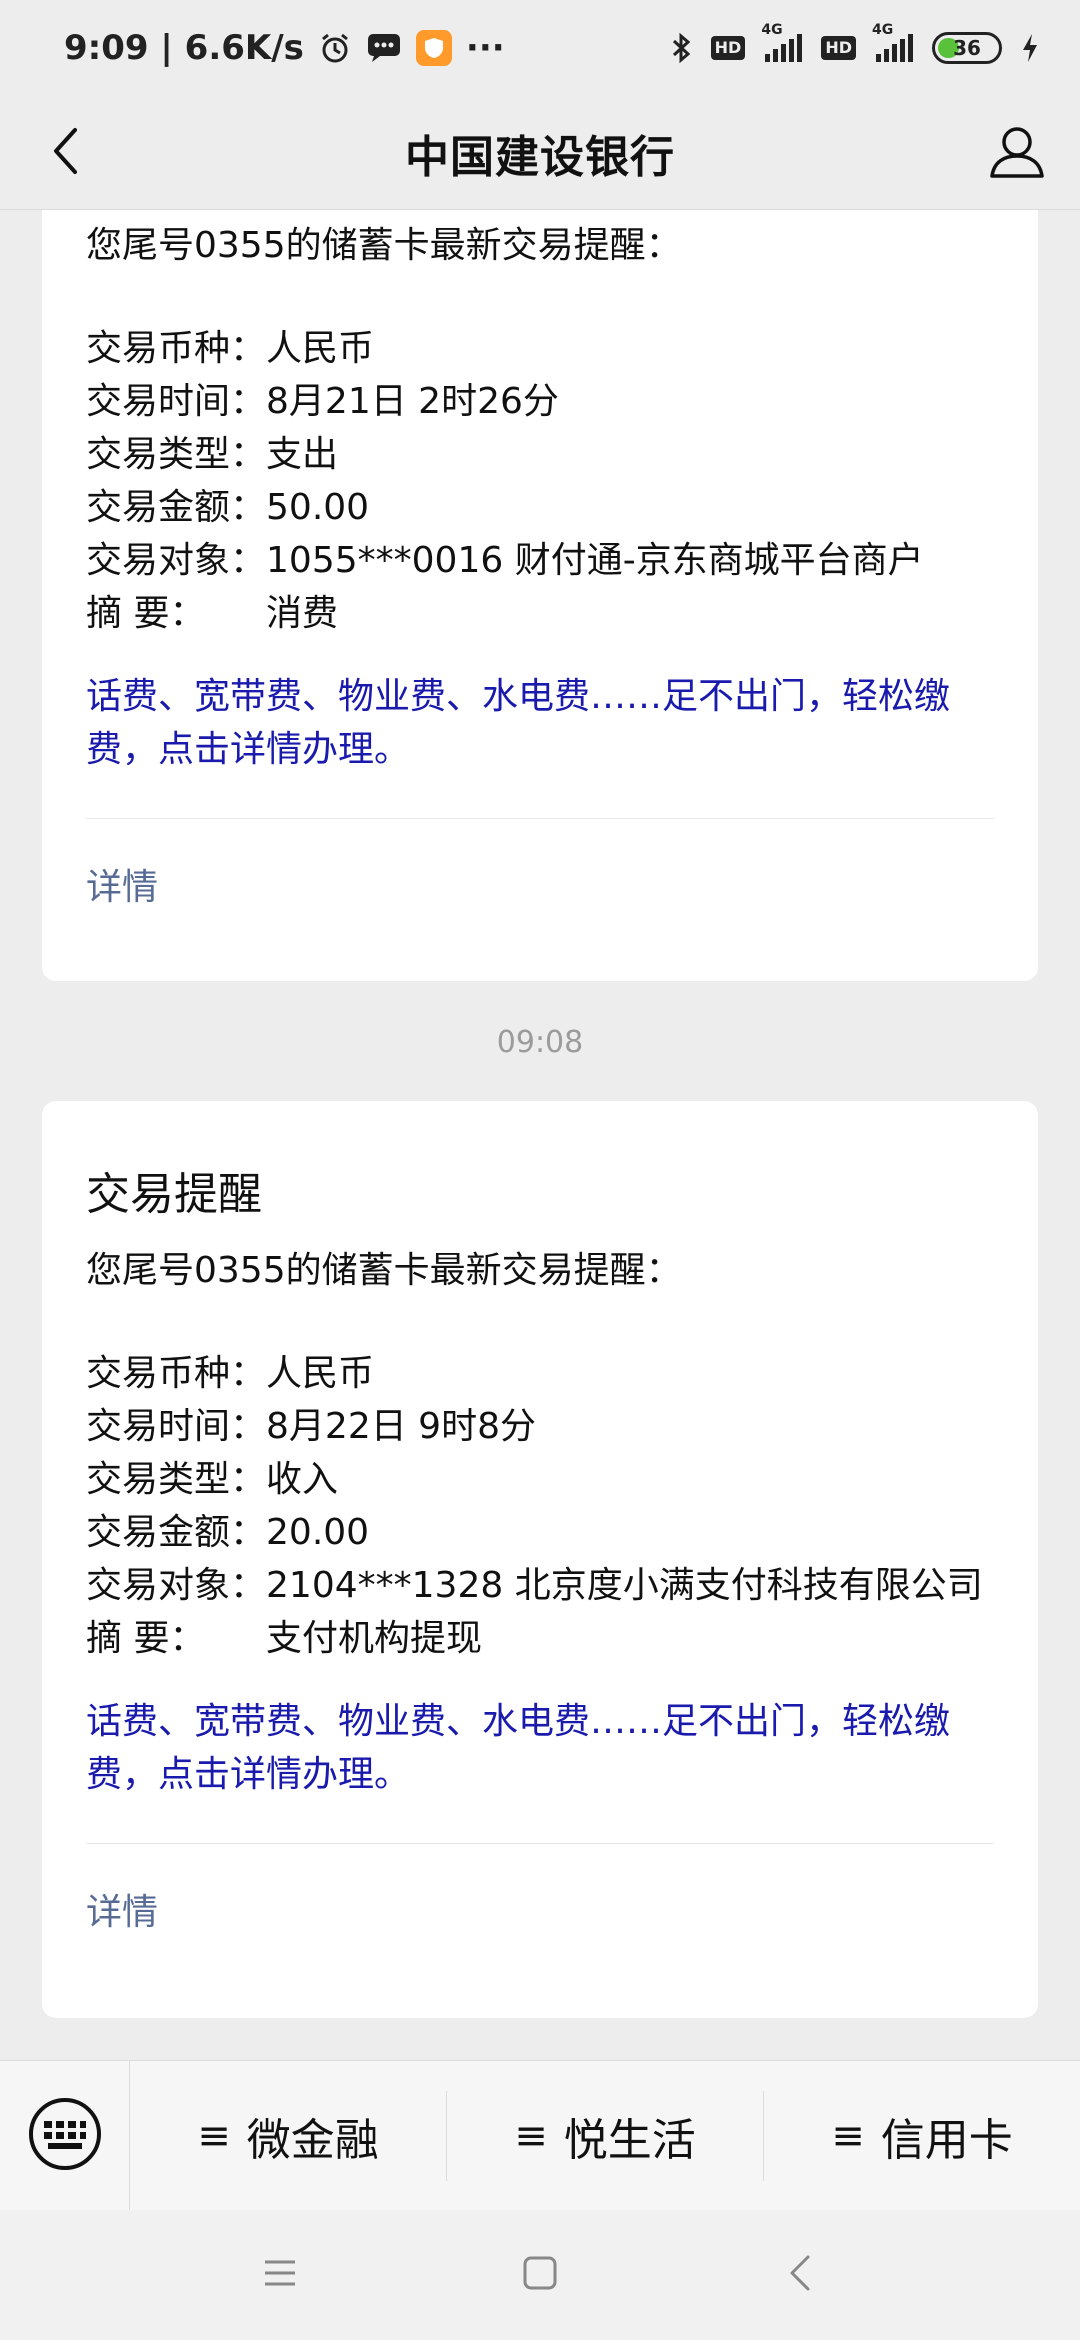 The width and height of the screenshot is (1080, 2340). I want to click on keyboard-icon, so click(65, 2136).